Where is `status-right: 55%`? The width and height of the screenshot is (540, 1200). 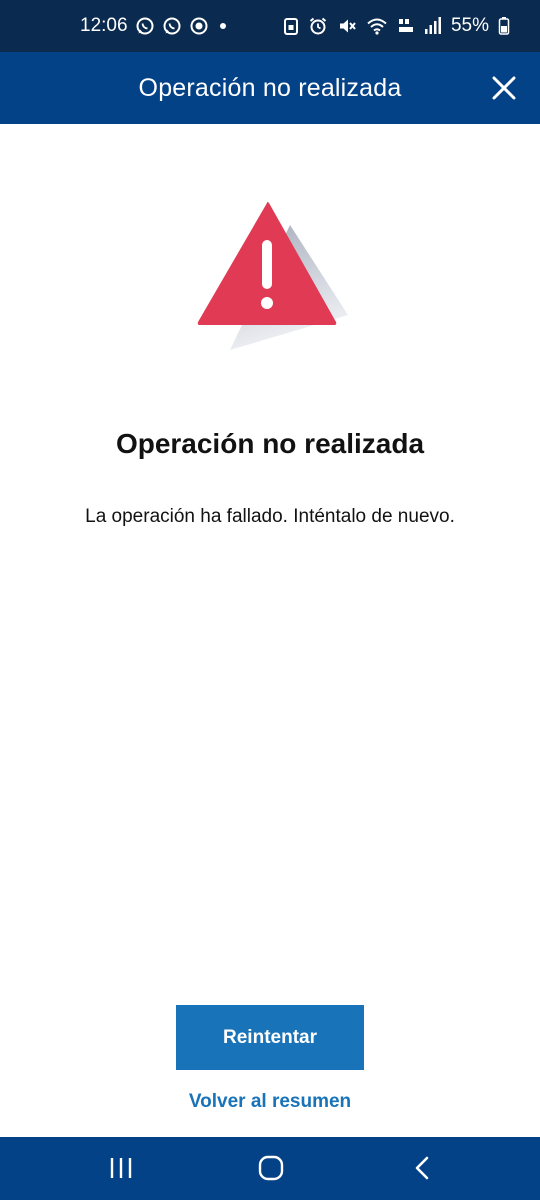 status-right: 55% is located at coordinates (396, 26).